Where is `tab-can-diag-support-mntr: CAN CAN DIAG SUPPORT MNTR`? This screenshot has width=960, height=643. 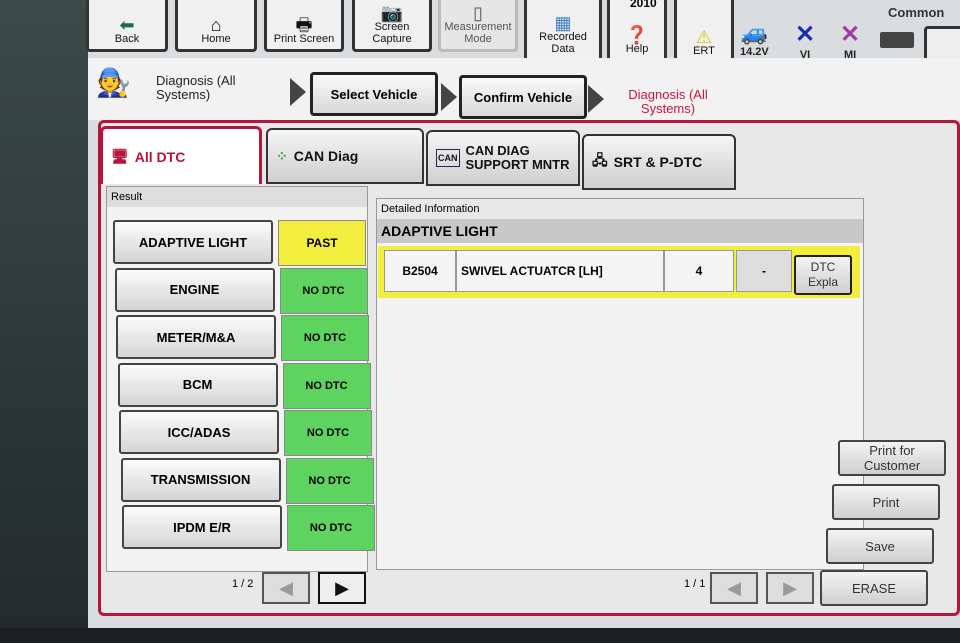 tab-can-diag-support-mntr: CAN CAN DIAG SUPPORT MNTR is located at coordinates (503, 158).